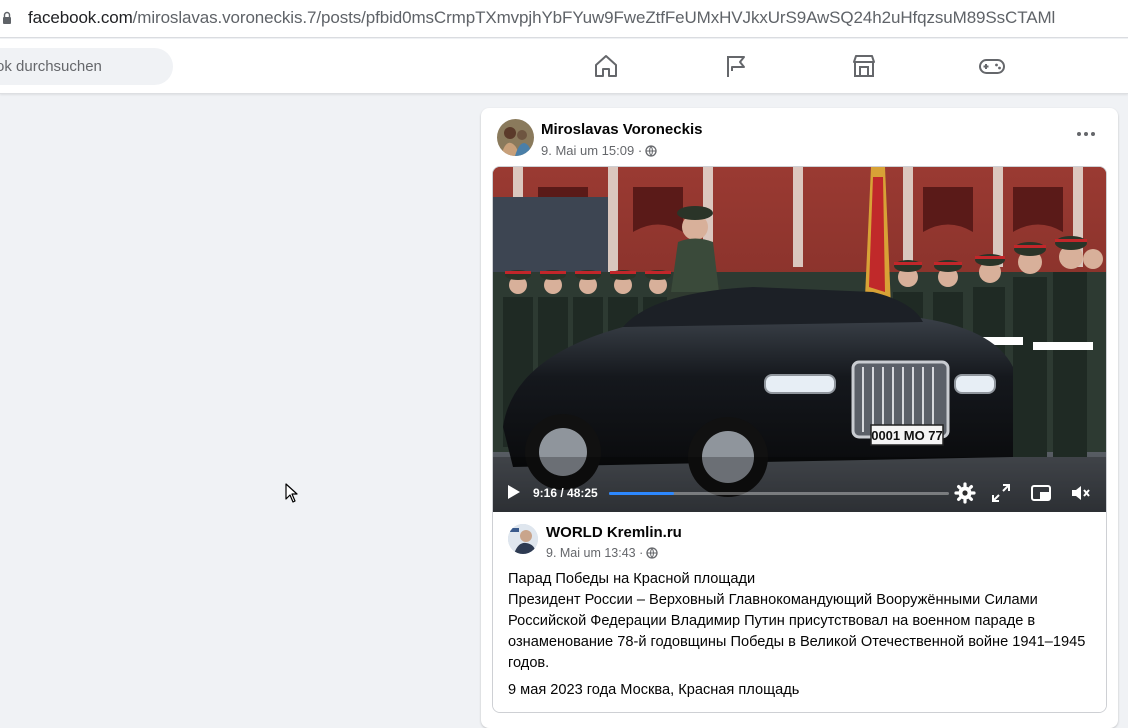 The height and width of the screenshot is (728, 1128). What do you see at coordinates (907, 435) in the screenshot?
I see `license-plate: 0001 МО 77` at bounding box center [907, 435].